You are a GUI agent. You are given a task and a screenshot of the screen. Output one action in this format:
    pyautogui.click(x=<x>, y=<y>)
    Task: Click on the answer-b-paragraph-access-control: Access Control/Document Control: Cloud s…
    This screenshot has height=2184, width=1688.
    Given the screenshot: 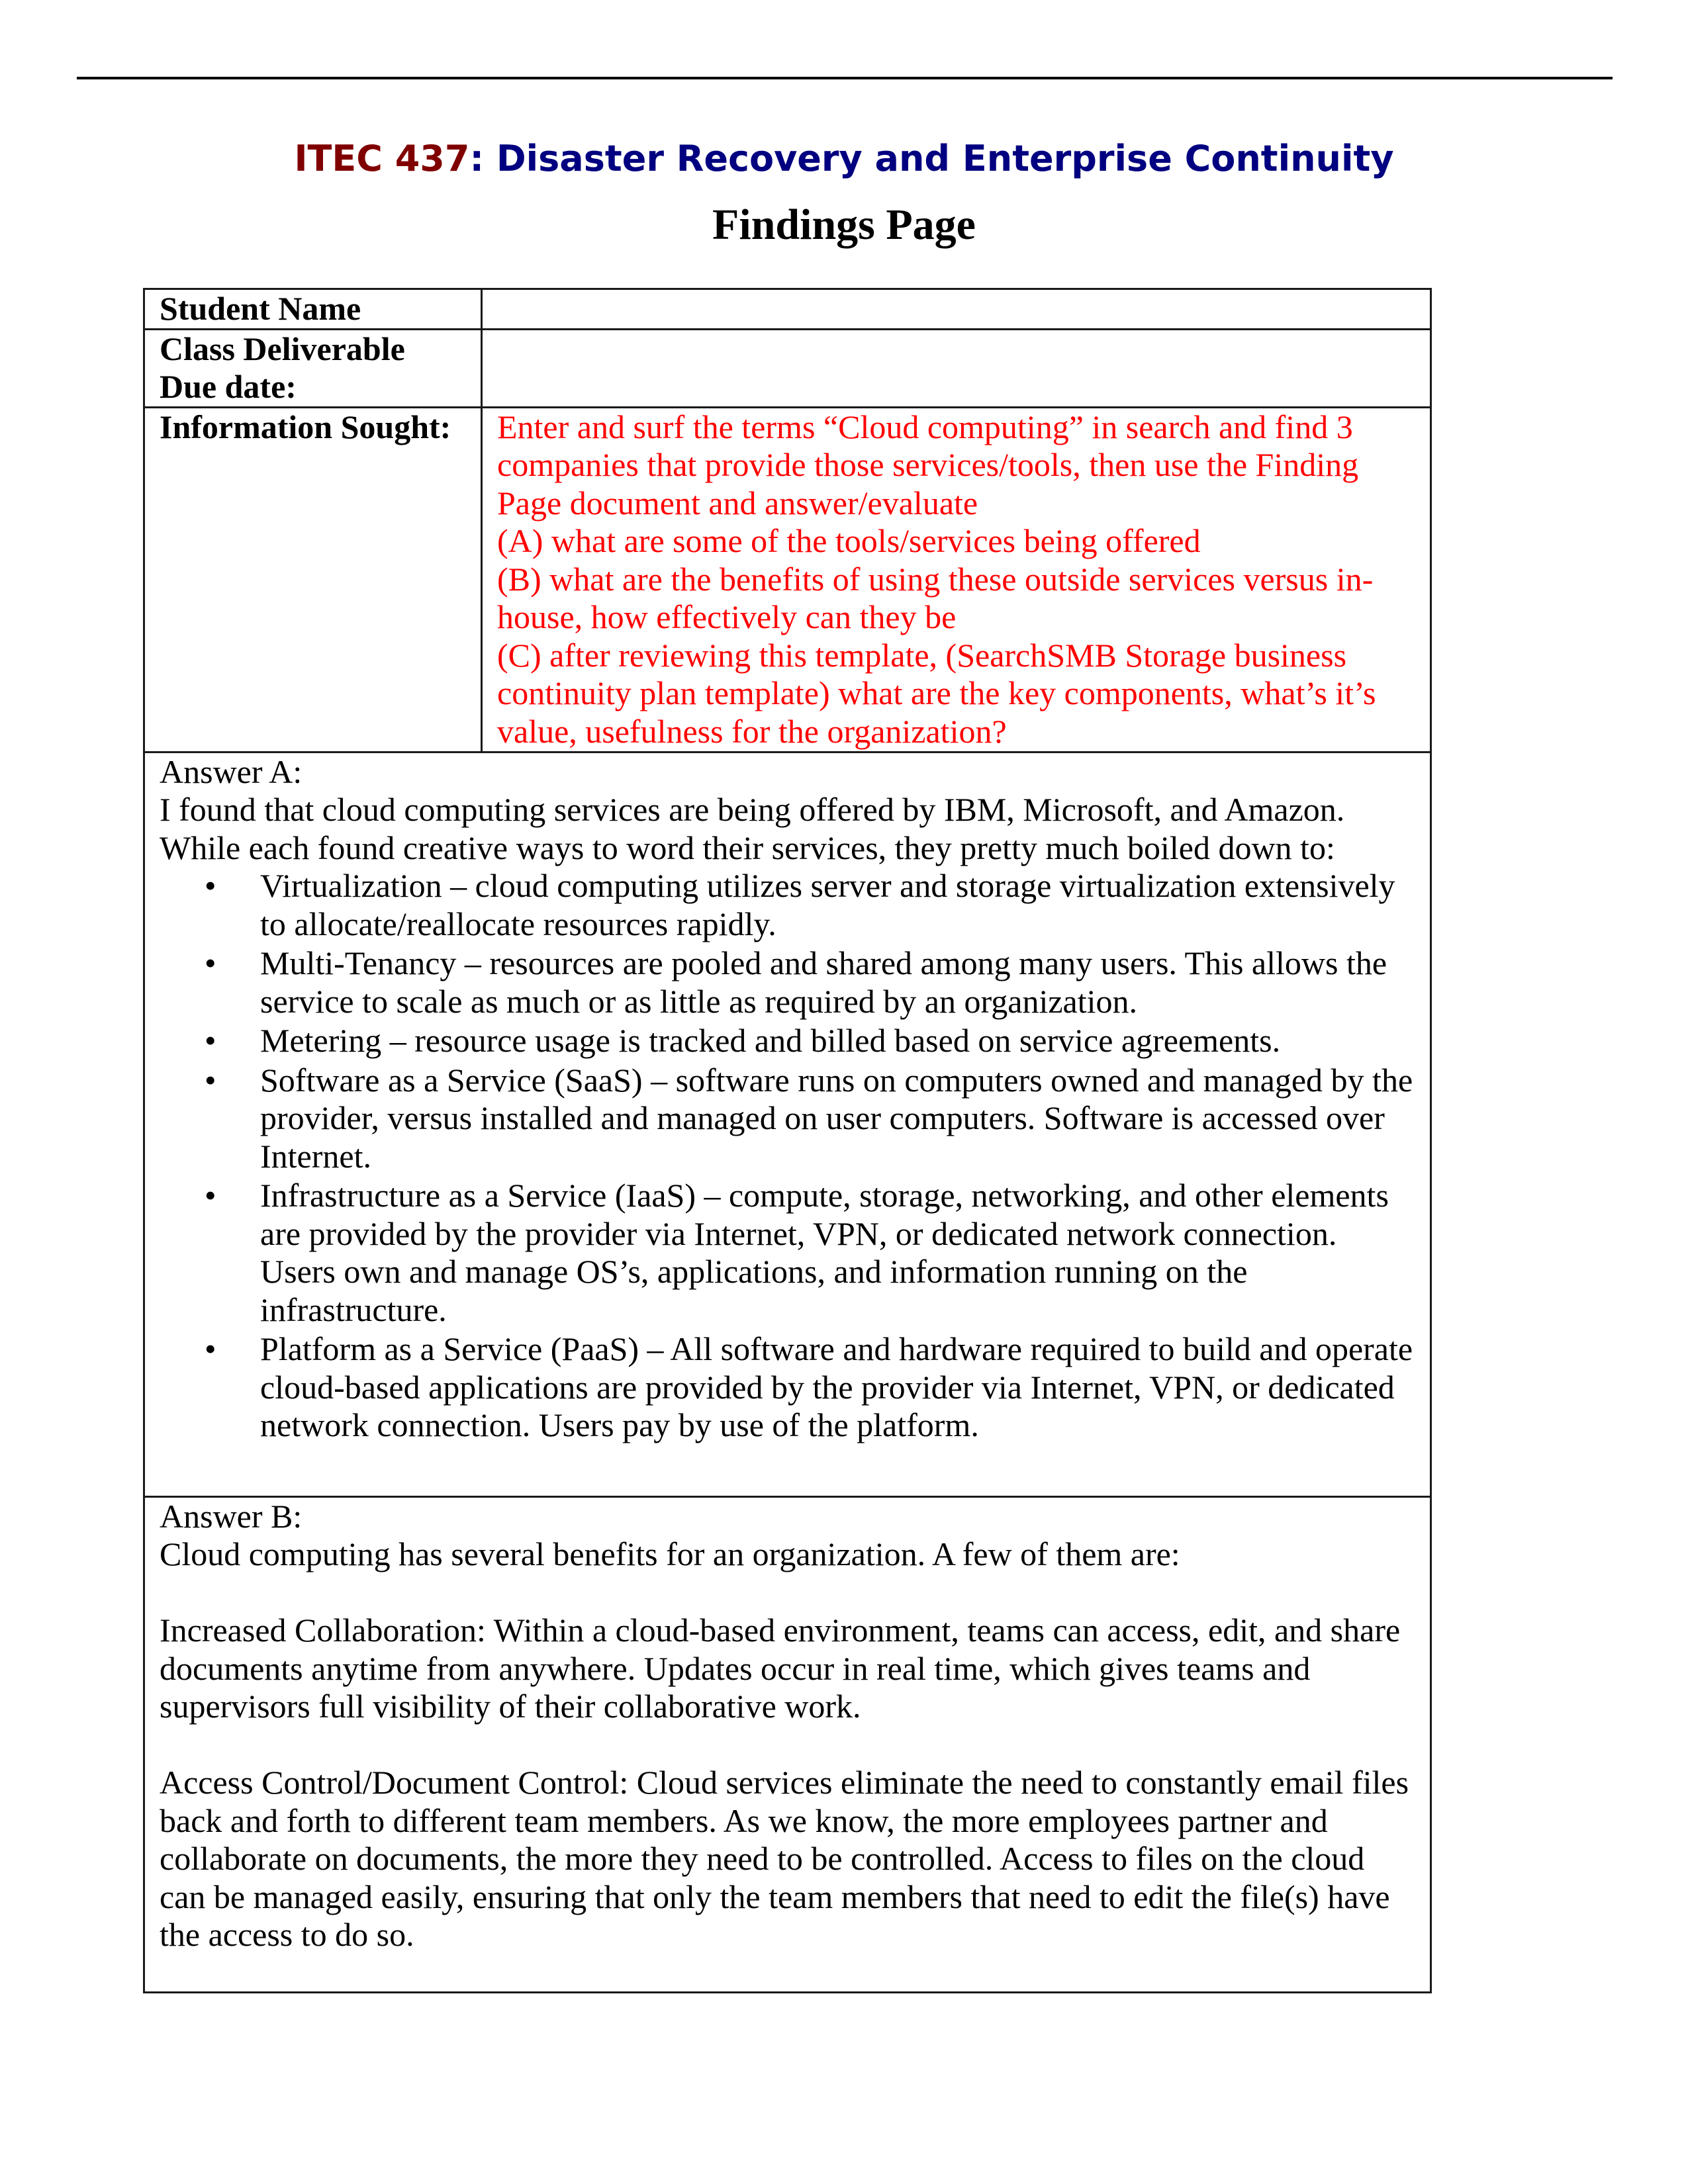 What is the action you would take?
    pyautogui.click(x=784, y=1858)
    